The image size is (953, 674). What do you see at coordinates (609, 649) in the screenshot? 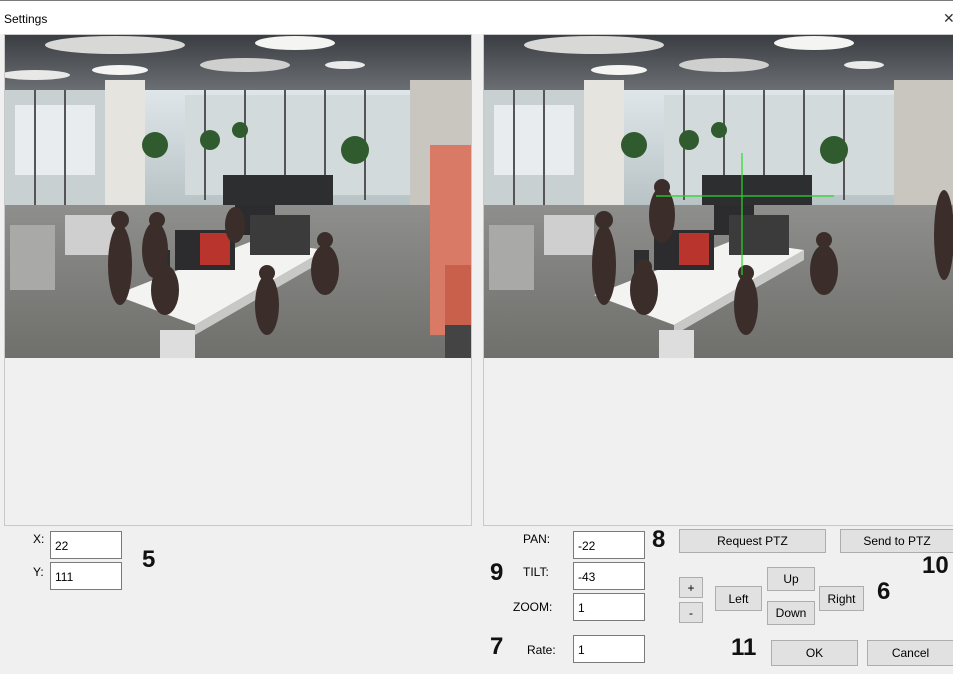
I see `rate-field: 1` at bounding box center [609, 649].